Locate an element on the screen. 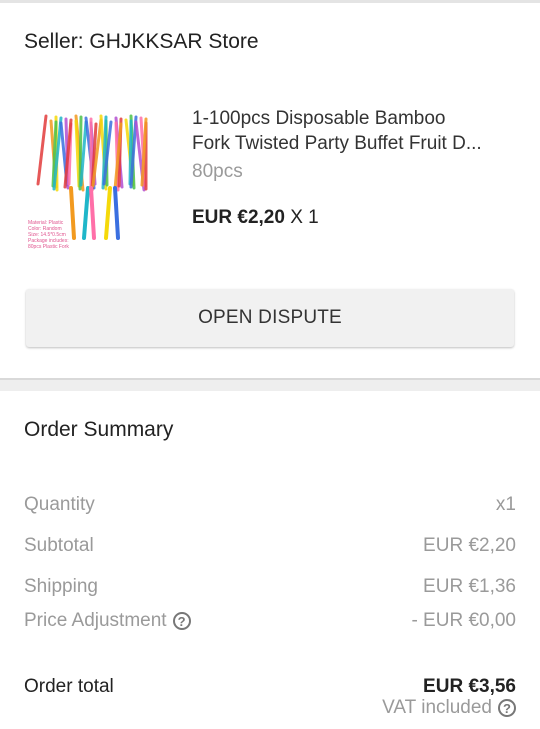 The height and width of the screenshot is (729, 540). price-adjustment-label: Price Adjustment is located at coordinates (95, 620).